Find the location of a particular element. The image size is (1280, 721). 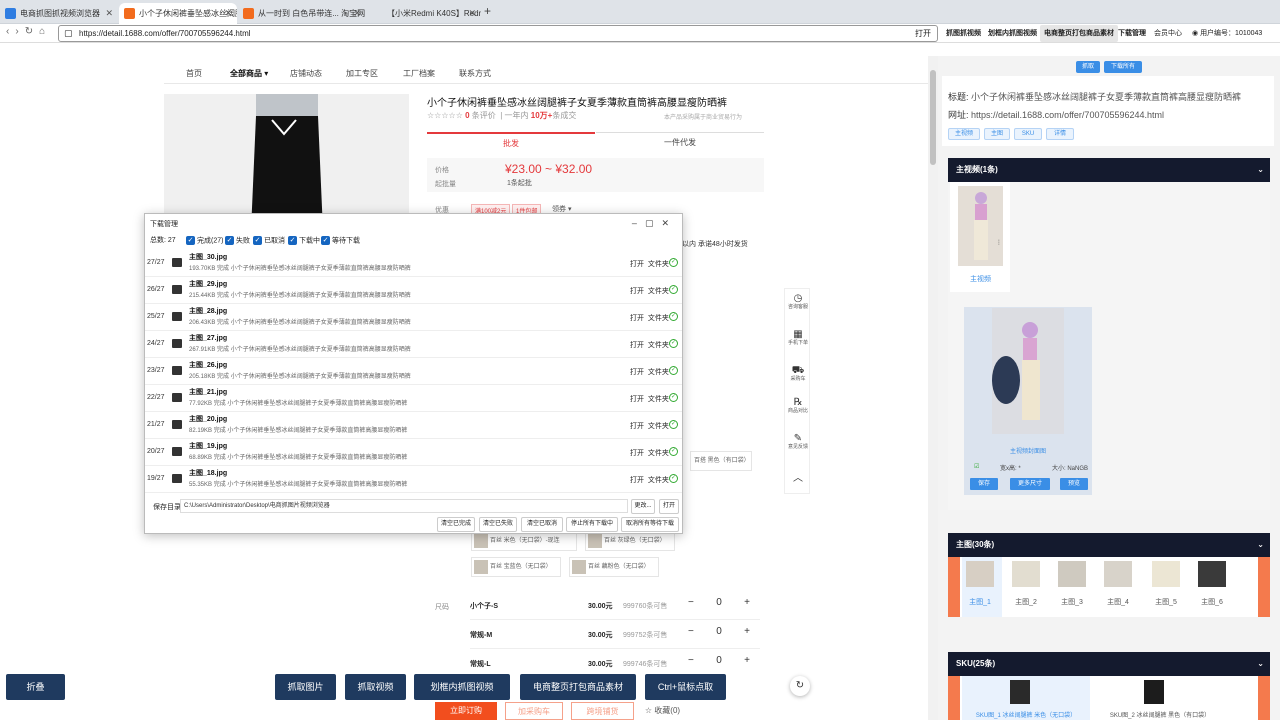

box-grab-media-button: 划框内抓图视频 is located at coordinates (462, 687).